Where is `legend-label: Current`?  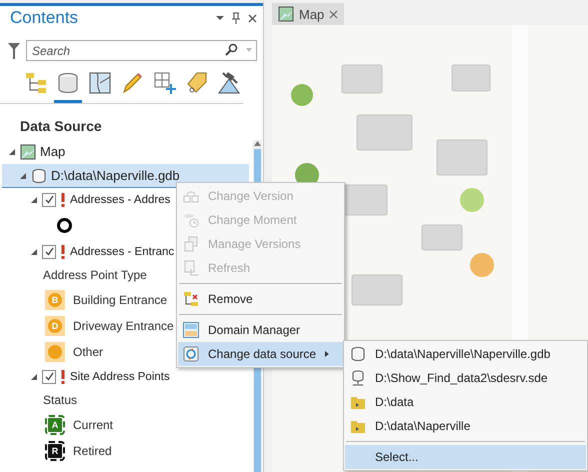
legend-label: Current is located at coordinates (93, 425).